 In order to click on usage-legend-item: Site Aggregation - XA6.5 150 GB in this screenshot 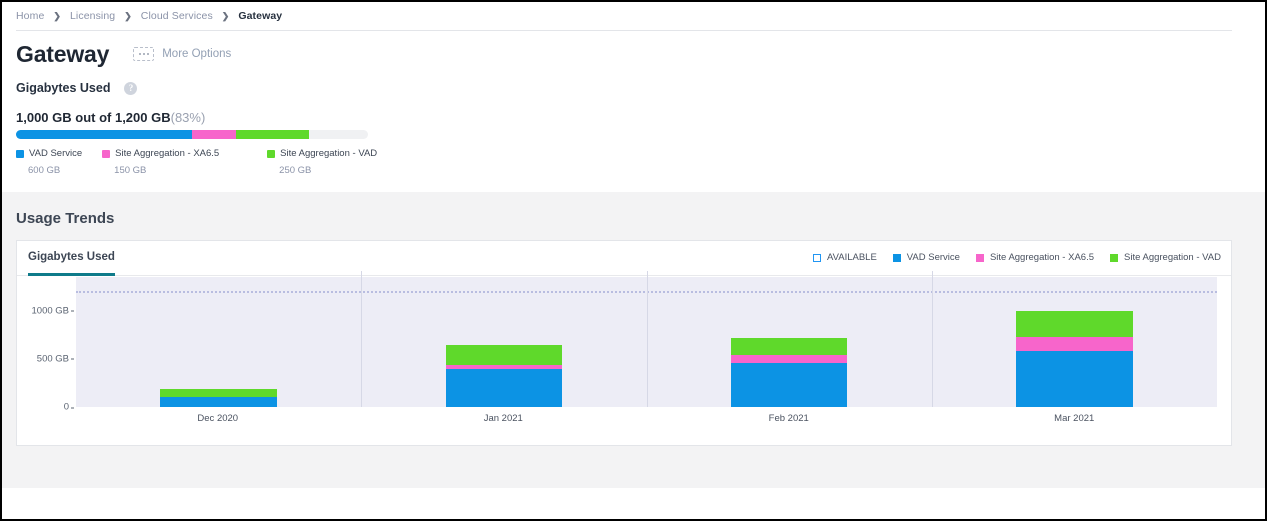, I will do `click(174, 162)`.